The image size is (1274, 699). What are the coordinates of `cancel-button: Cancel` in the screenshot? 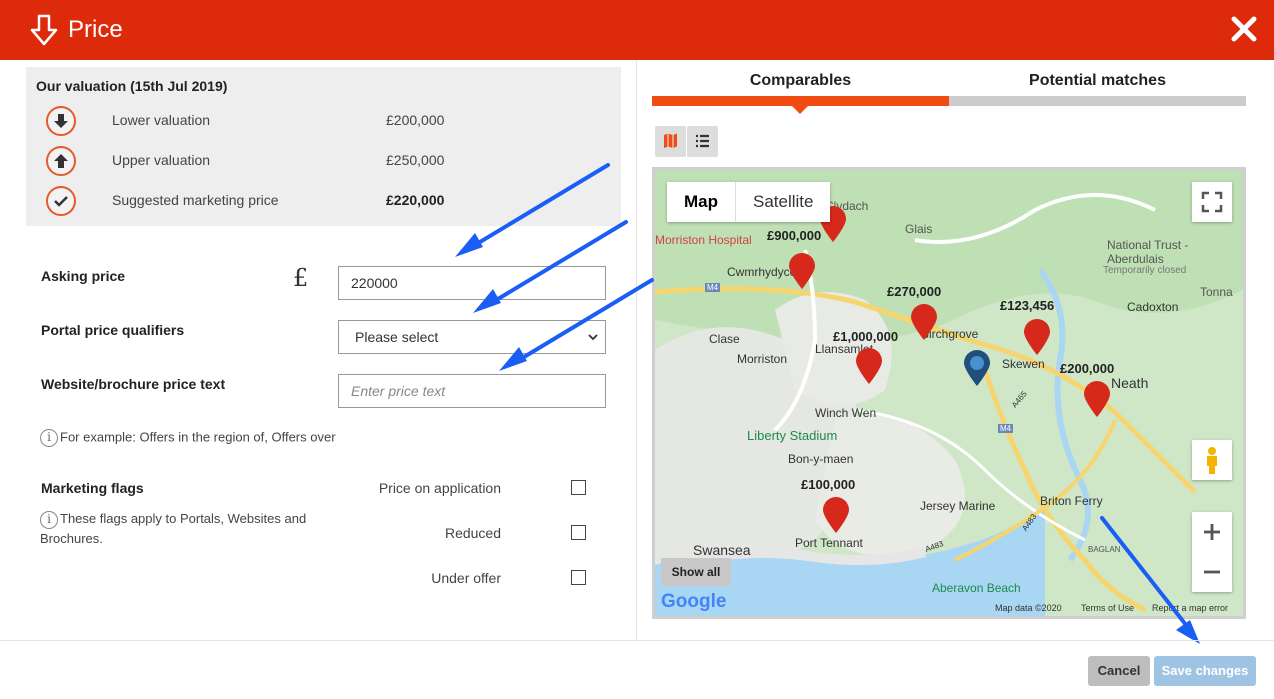 It's located at (1119, 671).